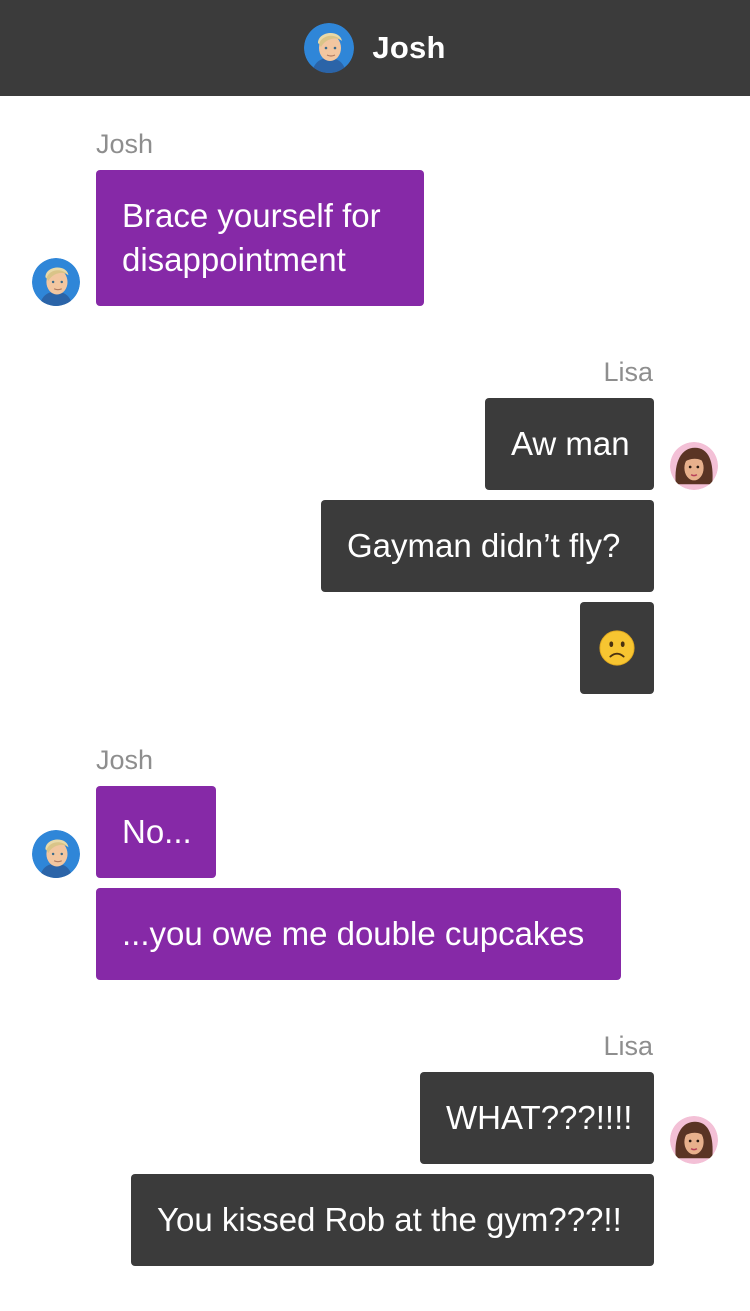 This screenshot has width=750, height=1311. I want to click on message-text: Aw man, so click(570, 443).